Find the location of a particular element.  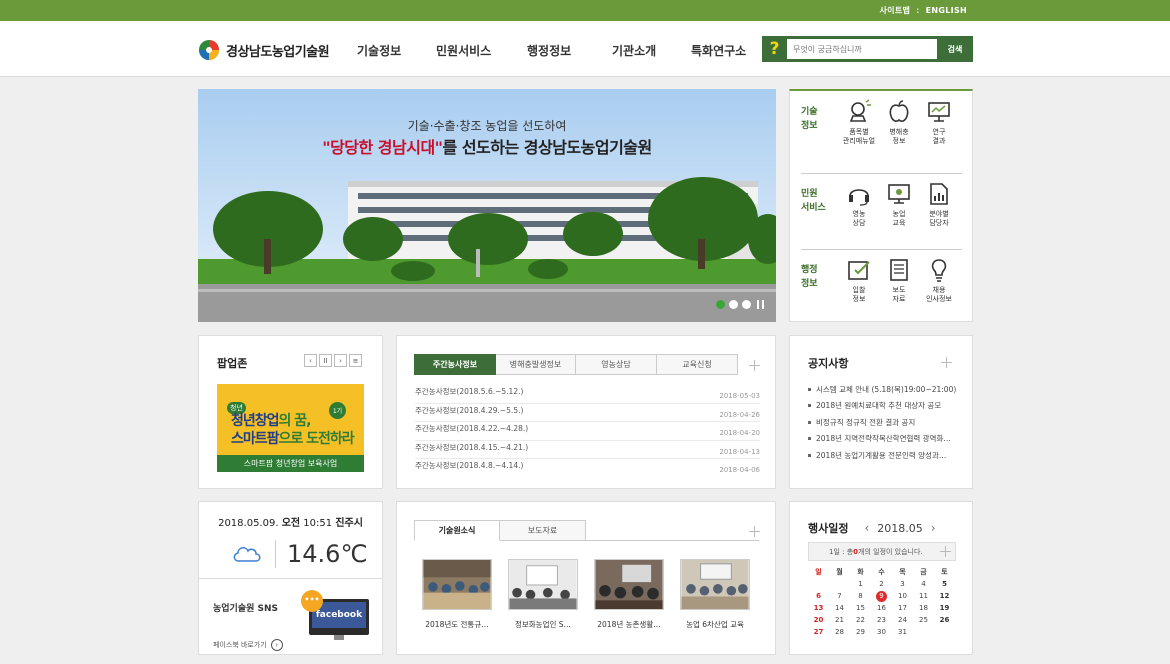

calendar-day: 17 is located at coordinates (902, 608).